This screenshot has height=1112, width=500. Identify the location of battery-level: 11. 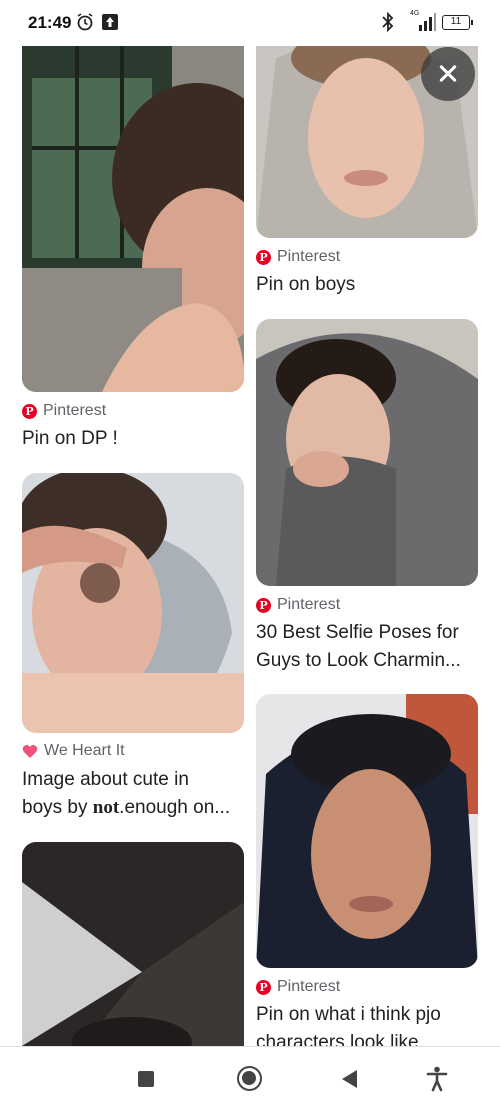
(456, 21).